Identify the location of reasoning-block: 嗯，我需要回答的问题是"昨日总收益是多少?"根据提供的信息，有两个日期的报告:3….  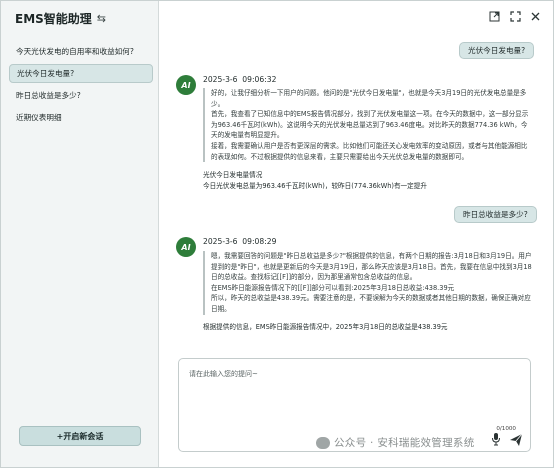
(368, 283).